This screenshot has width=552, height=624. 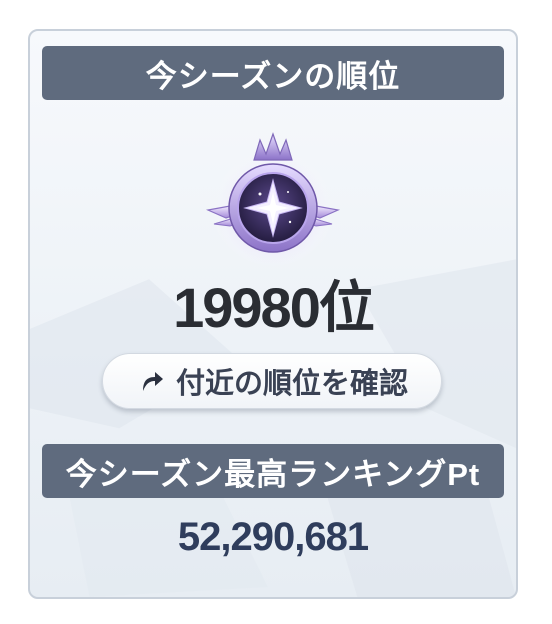 What do you see at coordinates (273, 199) in the screenshot?
I see `star-compass-medal-icon` at bounding box center [273, 199].